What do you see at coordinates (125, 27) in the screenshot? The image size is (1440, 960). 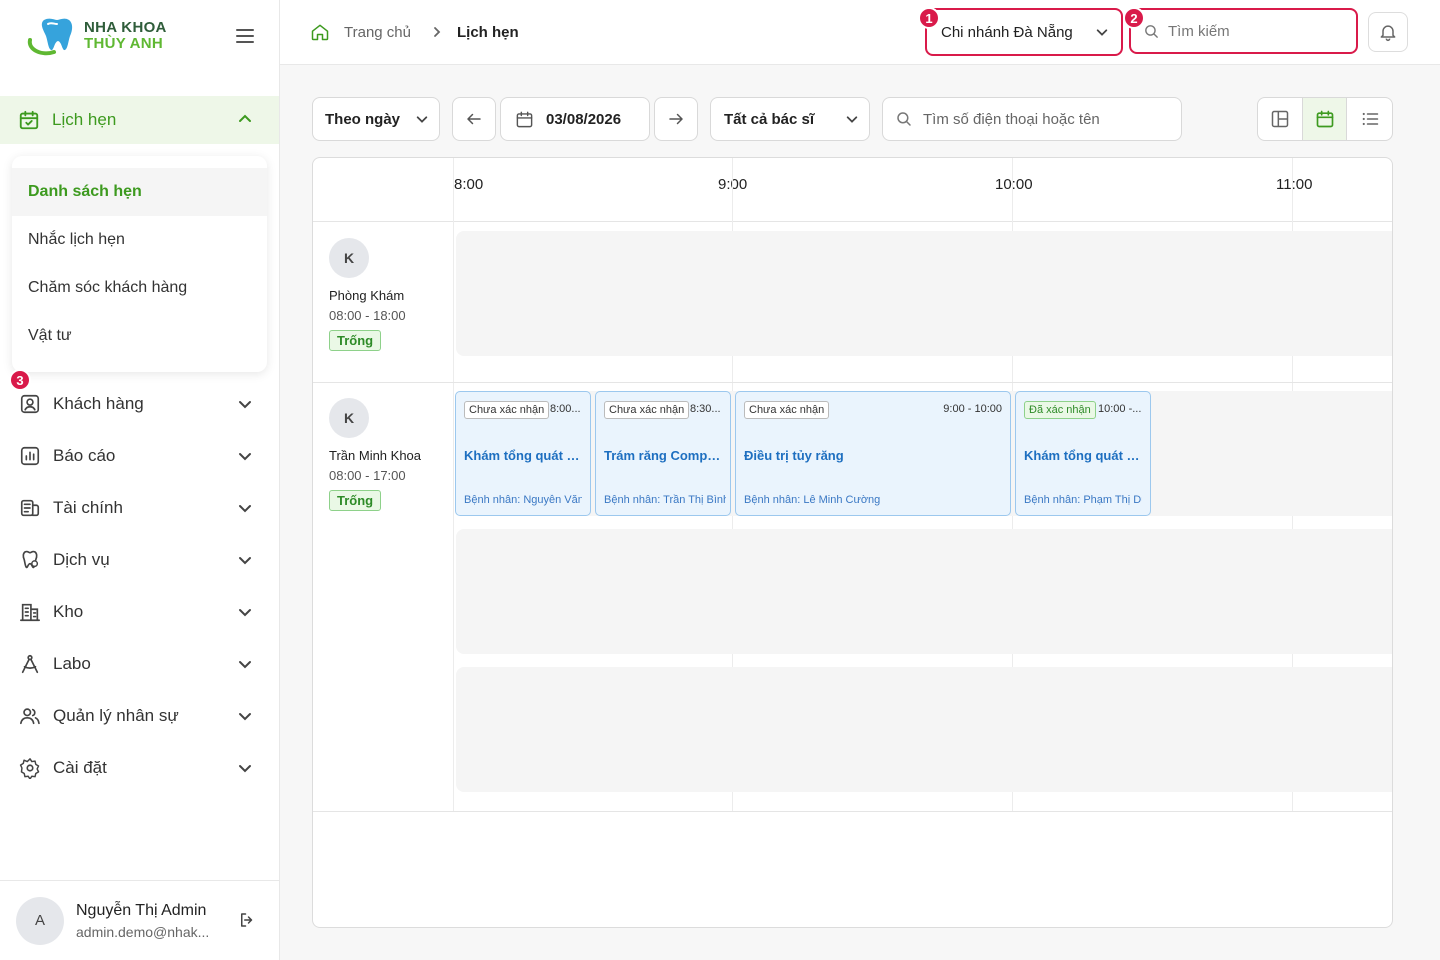 I see `brand-line1: NHA KHOA` at bounding box center [125, 27].